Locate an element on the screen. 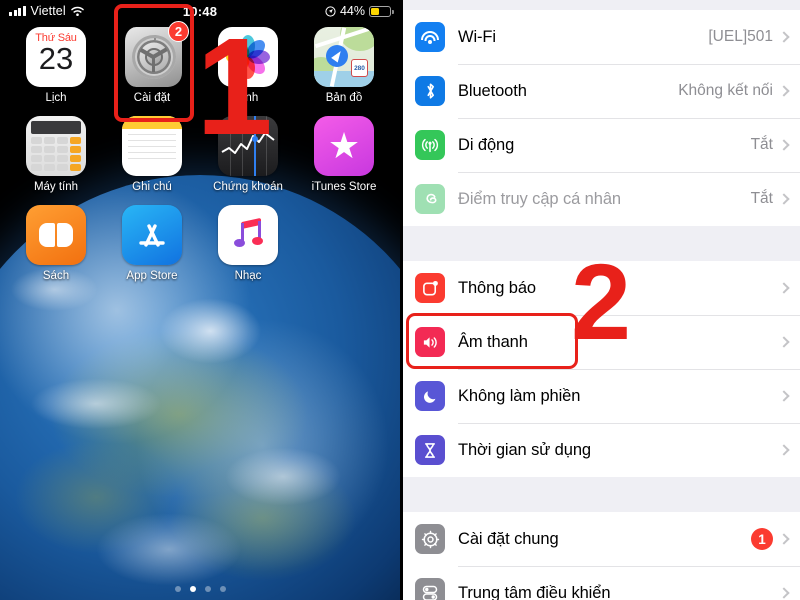 The height and width of the screenshot is (600, 800). app-label: Sách is located at coordinates (56, 276).